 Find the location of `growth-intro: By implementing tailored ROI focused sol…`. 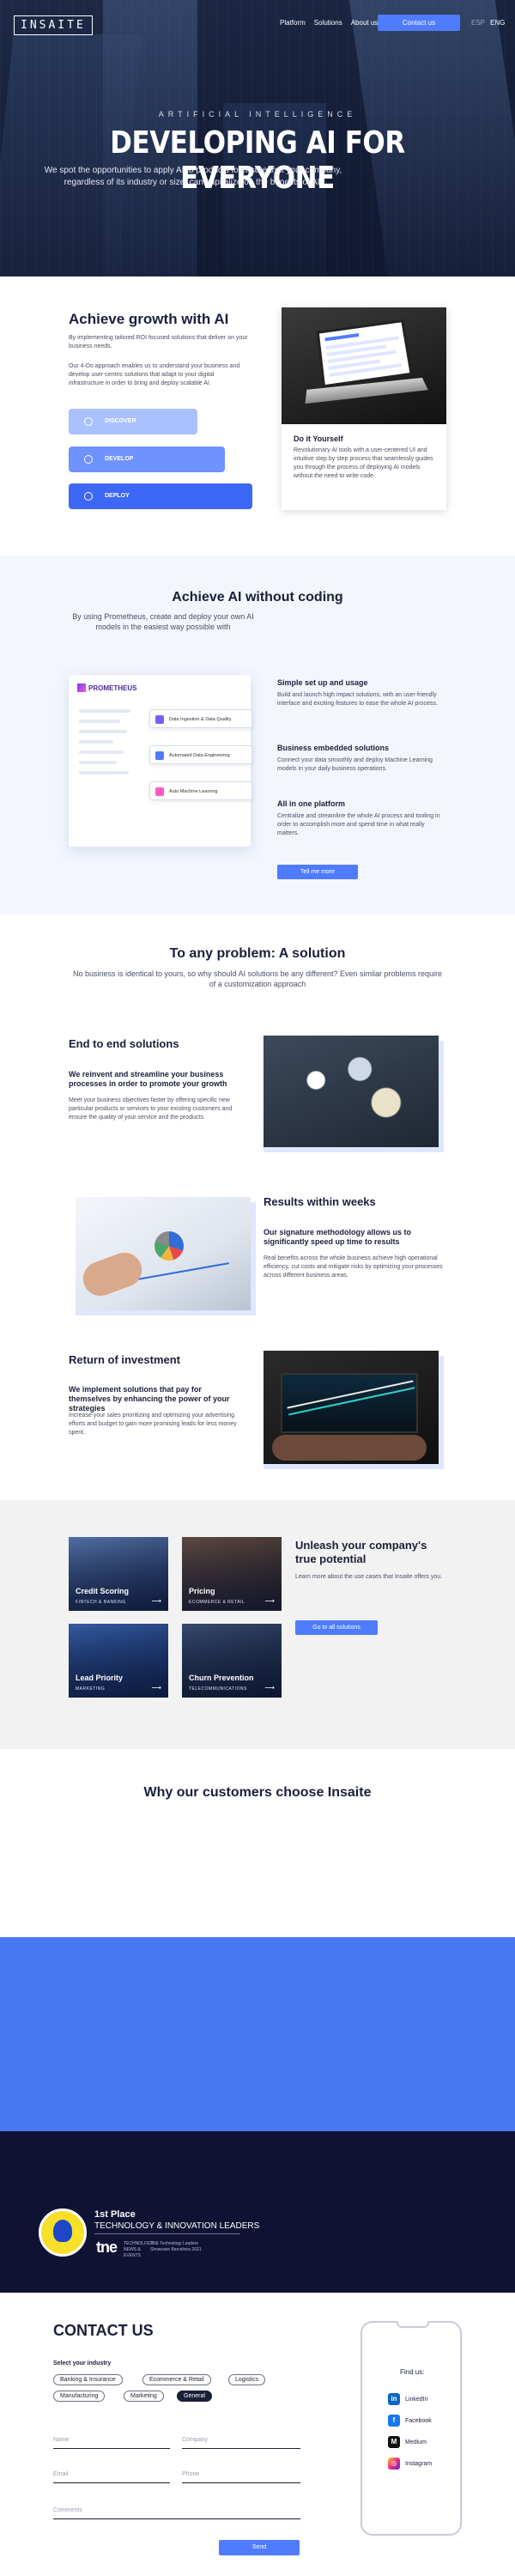

growth-intro: By implementing tailored ROI focused sol… is located at coordinates (158, 342).